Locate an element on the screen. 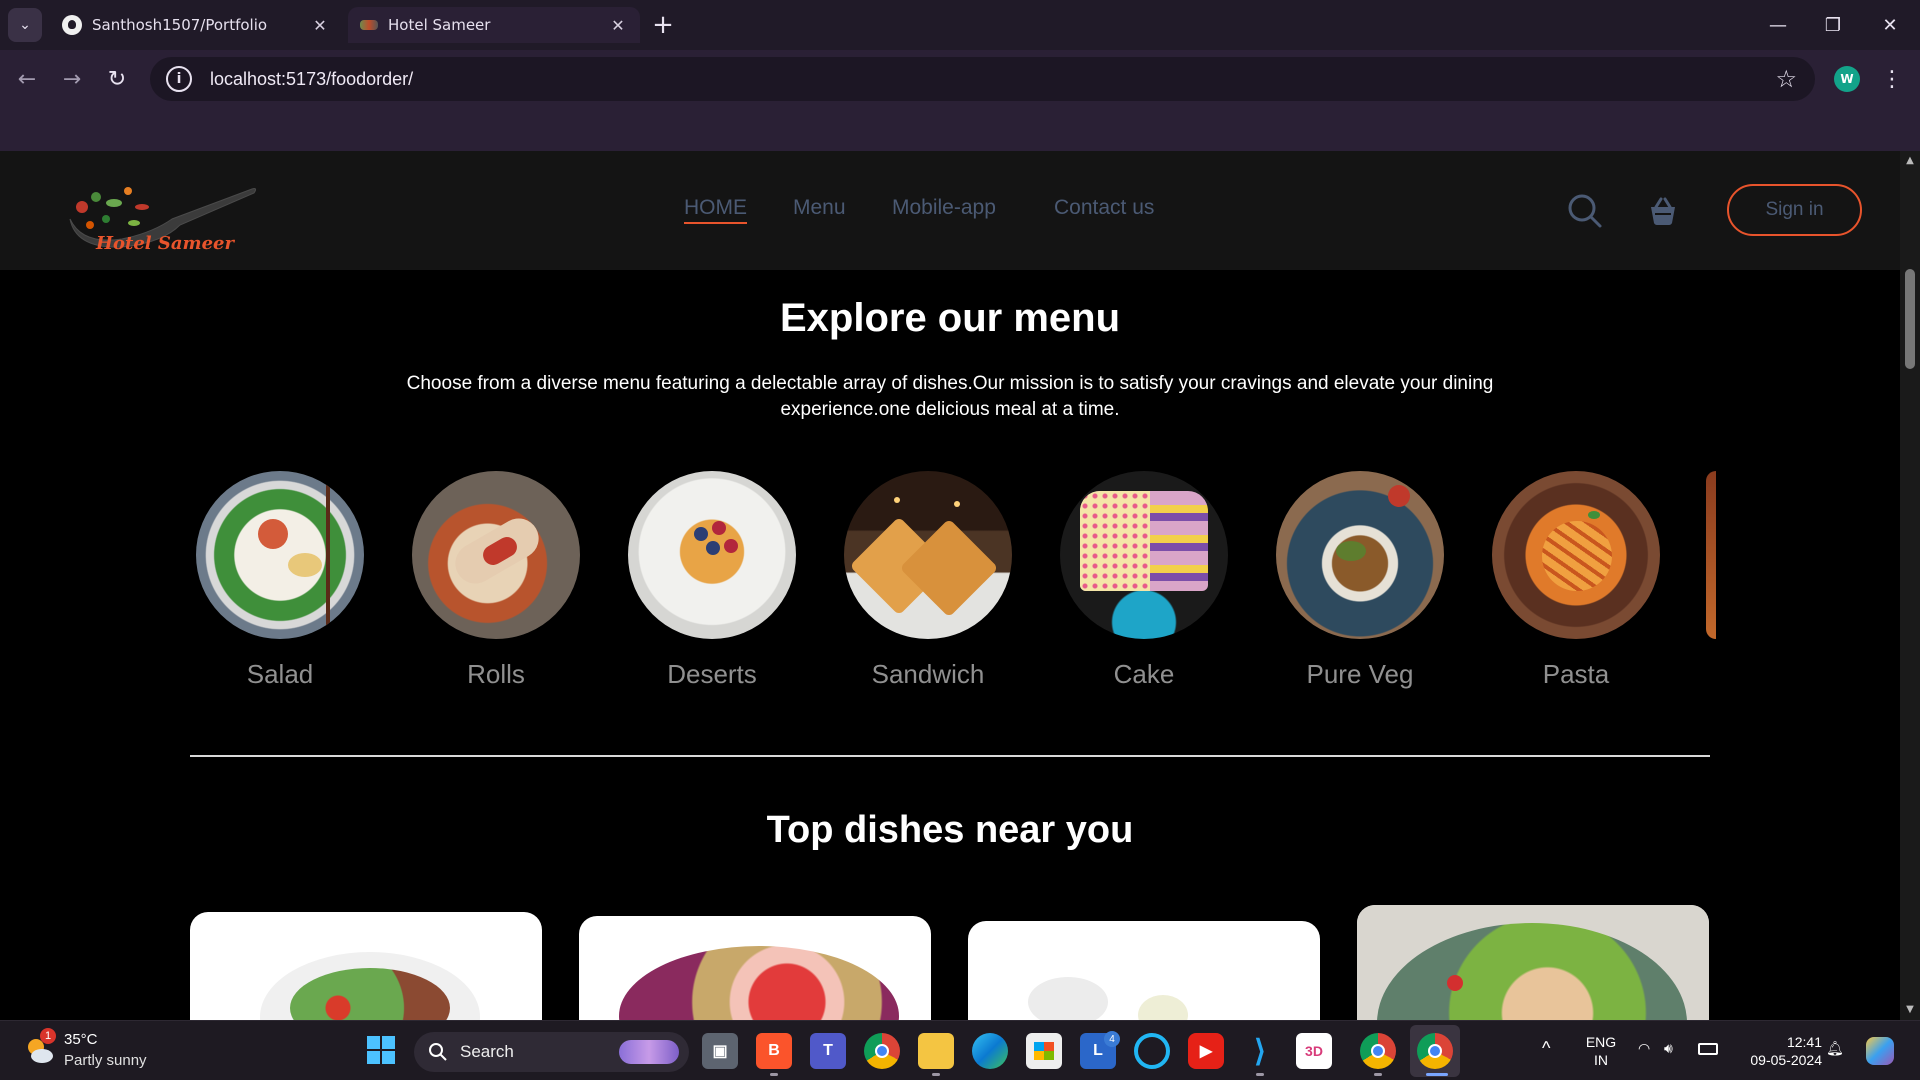 This screenshot has height=1080, width=1920. menu-item-sandwich: Sandwich is located at coordinates (928, 580).